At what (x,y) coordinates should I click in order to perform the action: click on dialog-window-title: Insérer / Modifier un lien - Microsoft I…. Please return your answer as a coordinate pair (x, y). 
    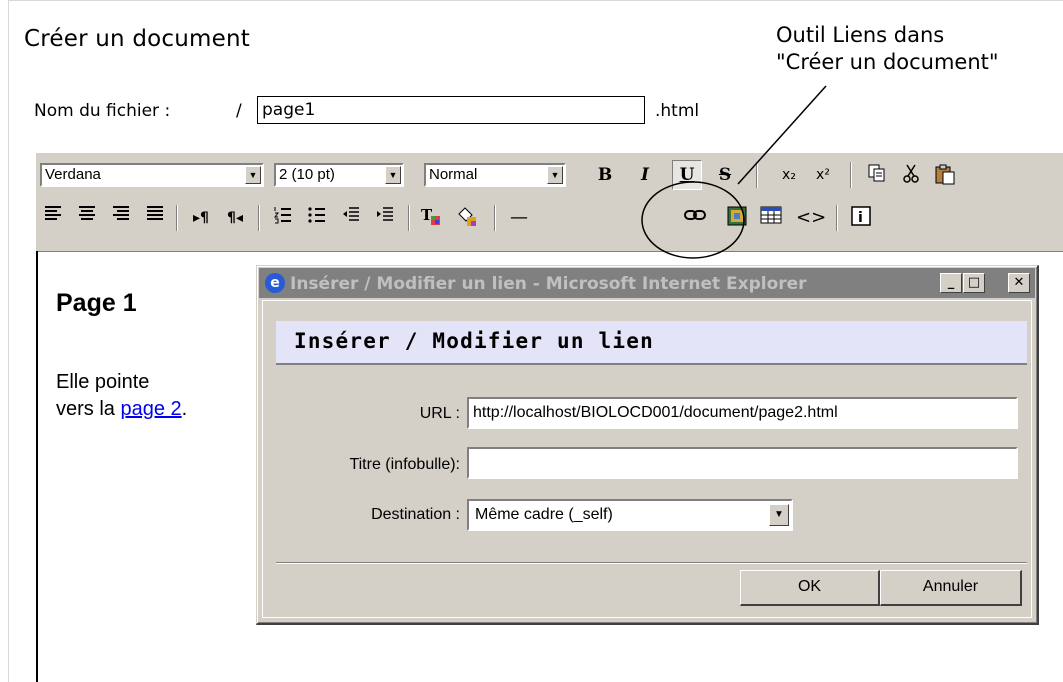
    Looking at the image, I should click on (548, 284).